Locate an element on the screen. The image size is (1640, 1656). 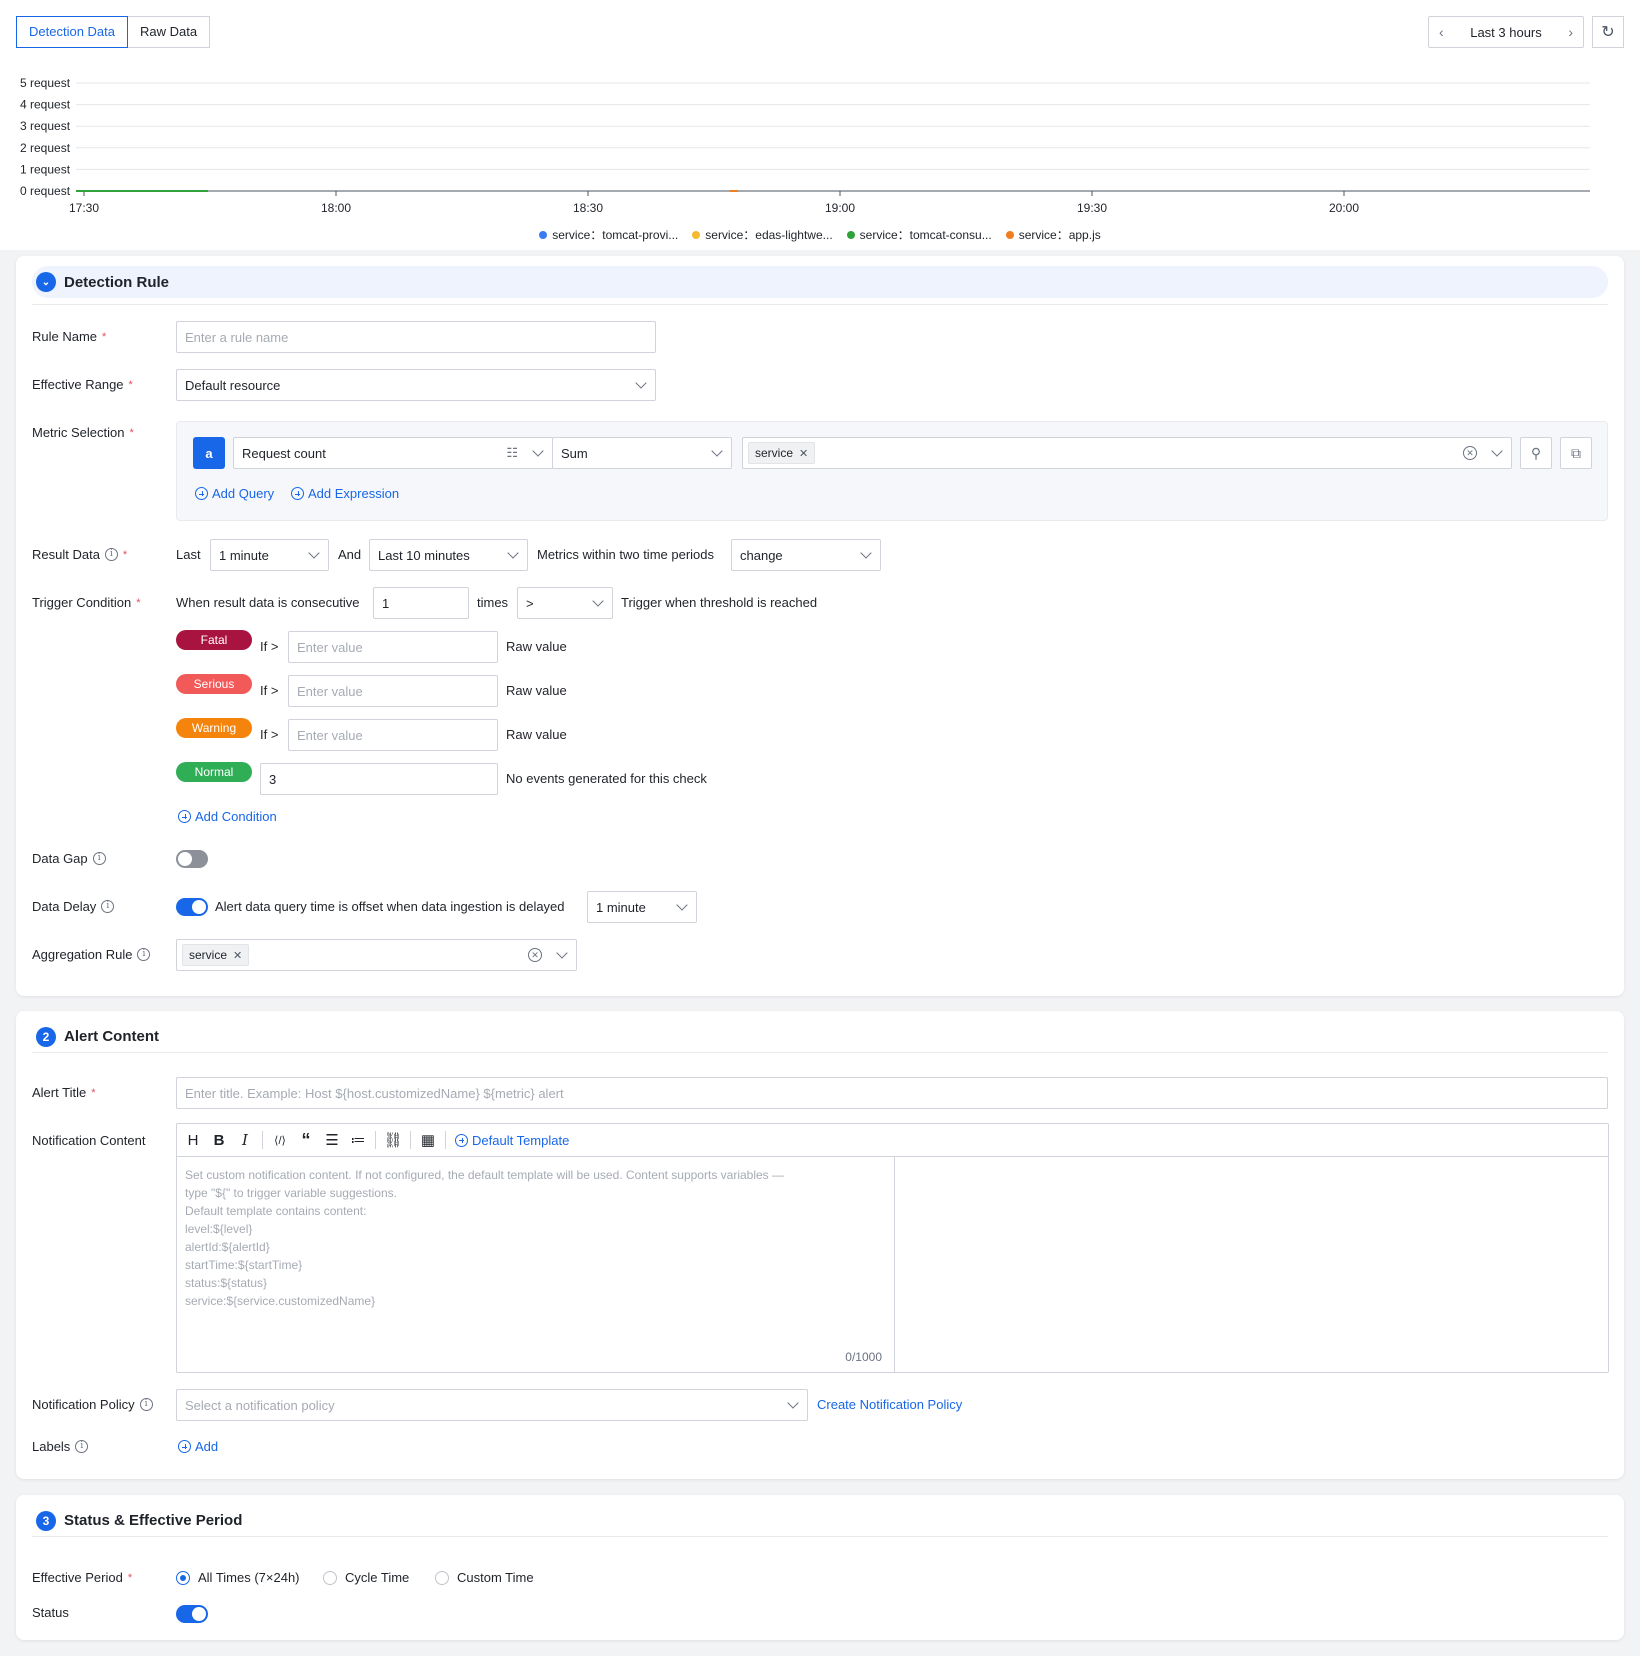
normal-threshold-input: 3 is located at coordinates (379, 779).